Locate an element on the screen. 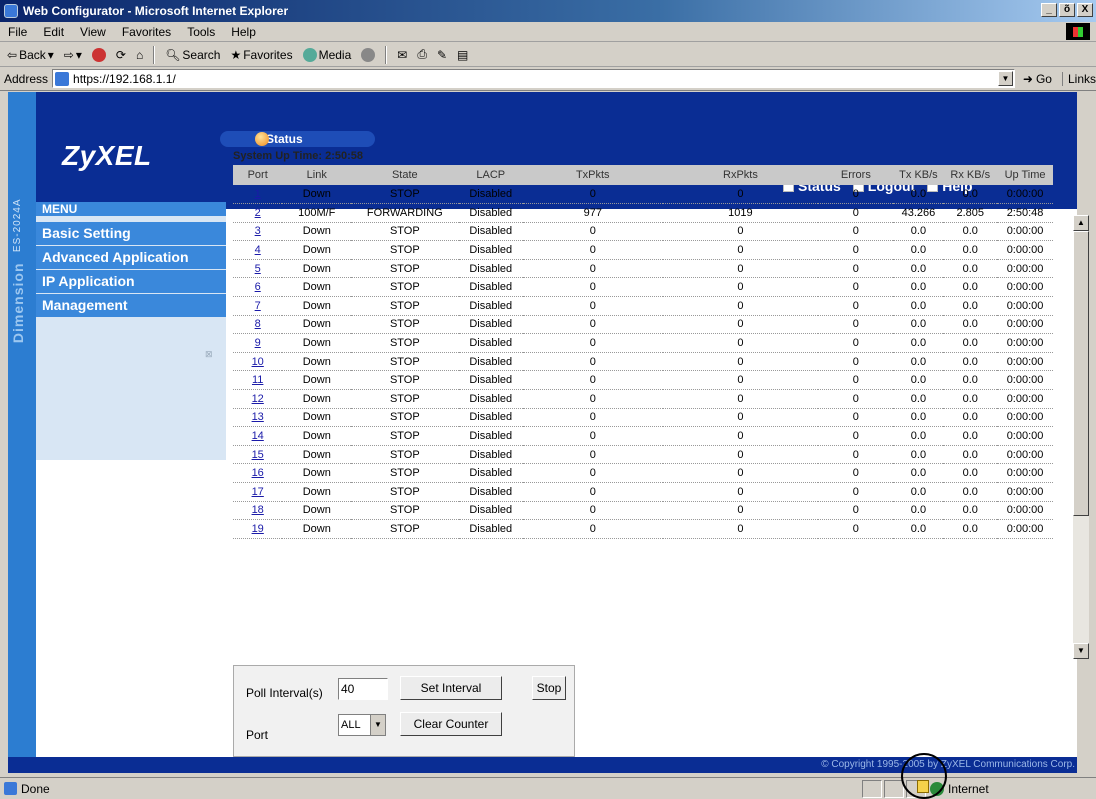 This screenshot has height=799, width=1096. forward-dropdown-icon: ▾ is located at coordinates (79, 55).